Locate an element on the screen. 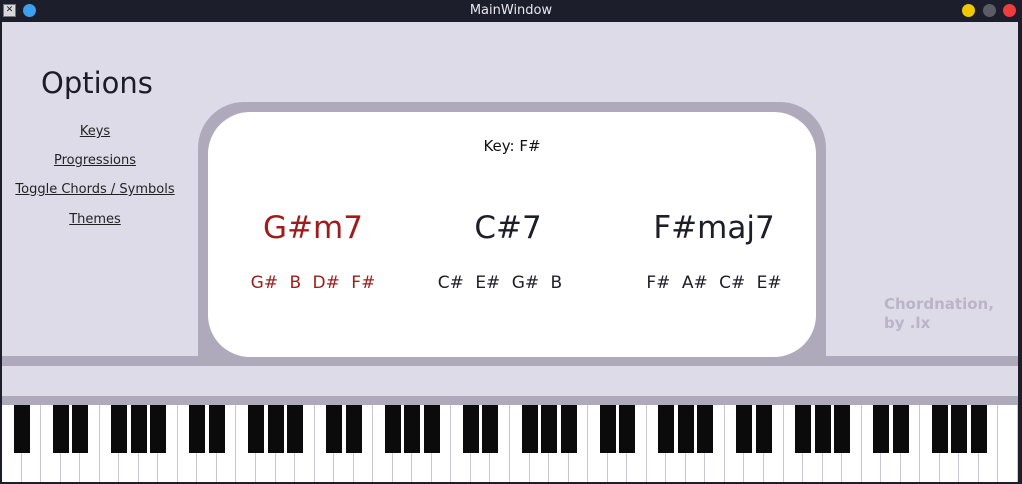  chord-3-name: F#maj7 is located at coordinates (714, 228).